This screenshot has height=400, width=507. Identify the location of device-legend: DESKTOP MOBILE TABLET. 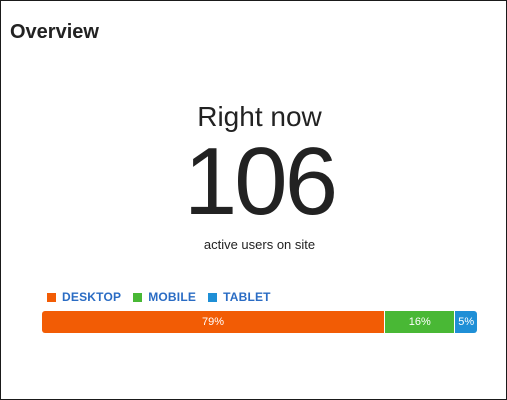
(165, 297).